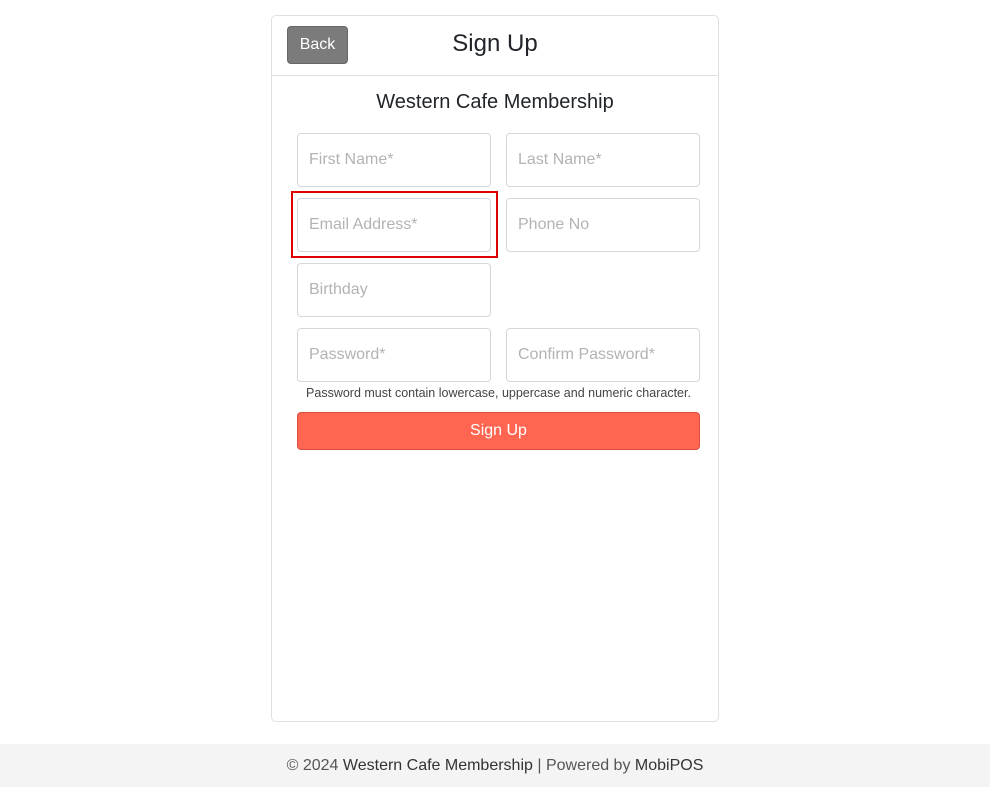 The width and height of the screenshot is (990, 787). I want to click on form-subtitle: Western Cafe Membership, so click(495, 102).